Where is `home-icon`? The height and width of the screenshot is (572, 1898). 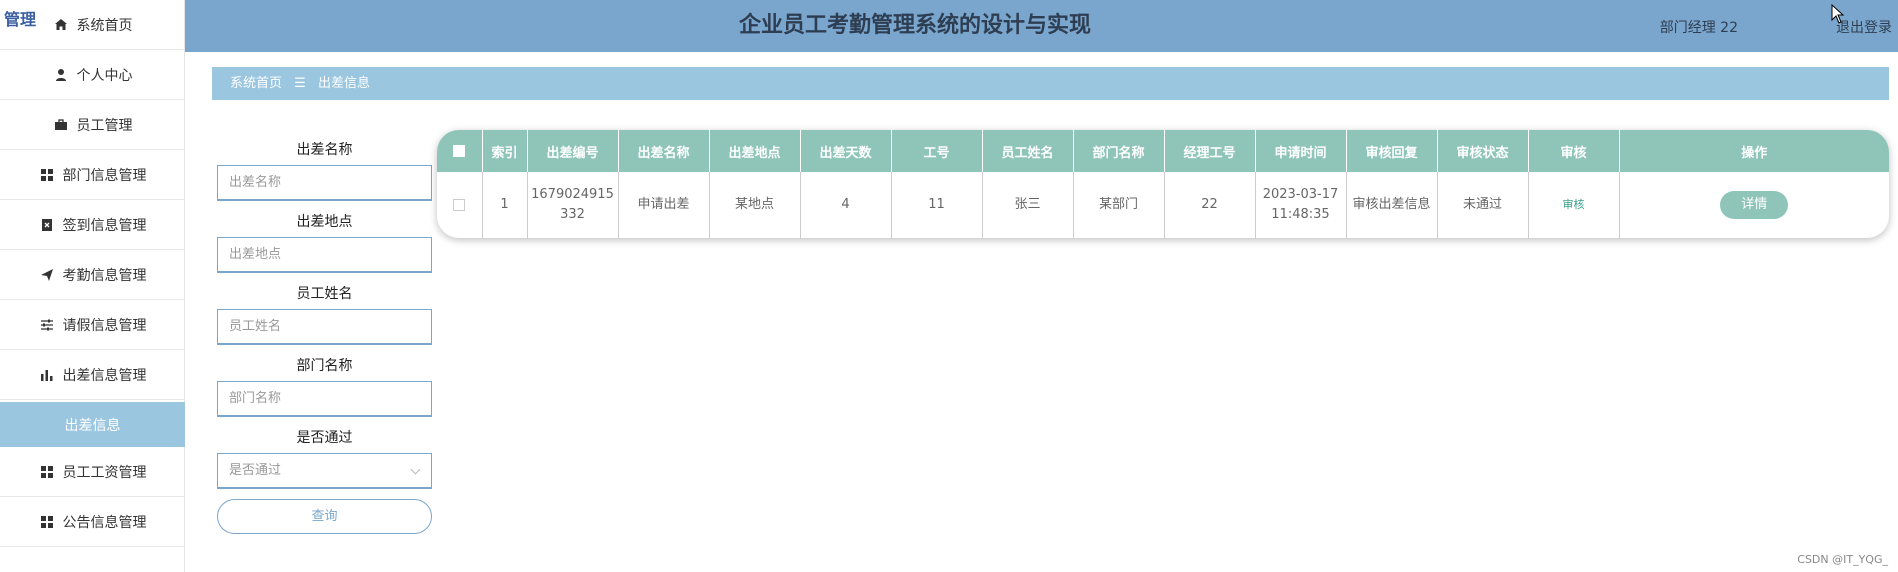
home-icon is located at coordinates (60, 24).